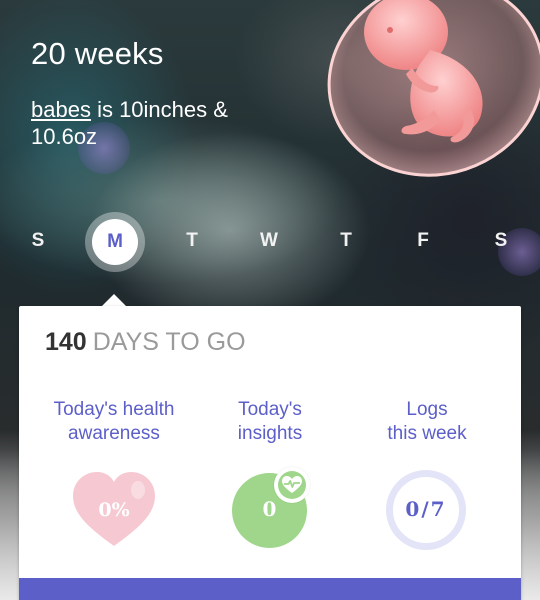  I want to click on days-to-go: 140 DAYS TO GO, so click(145, 342).